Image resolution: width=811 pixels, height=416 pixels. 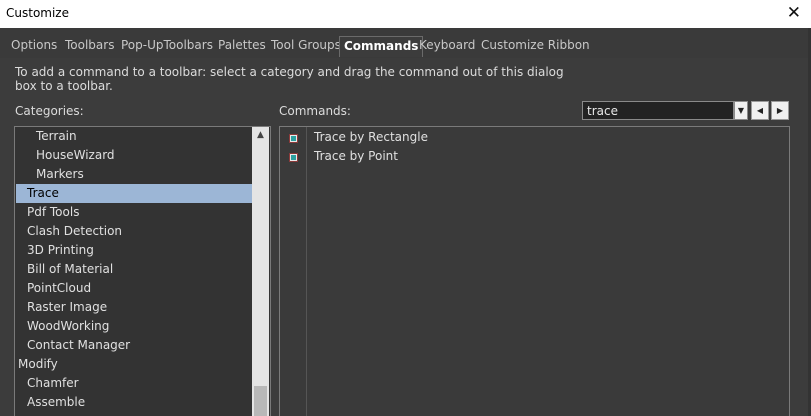 What do you see at coordinates (139, 212) in the screenshot?
I see `category-item-pdf-tools: Pdf Tools` at bounding box center [139, 212].